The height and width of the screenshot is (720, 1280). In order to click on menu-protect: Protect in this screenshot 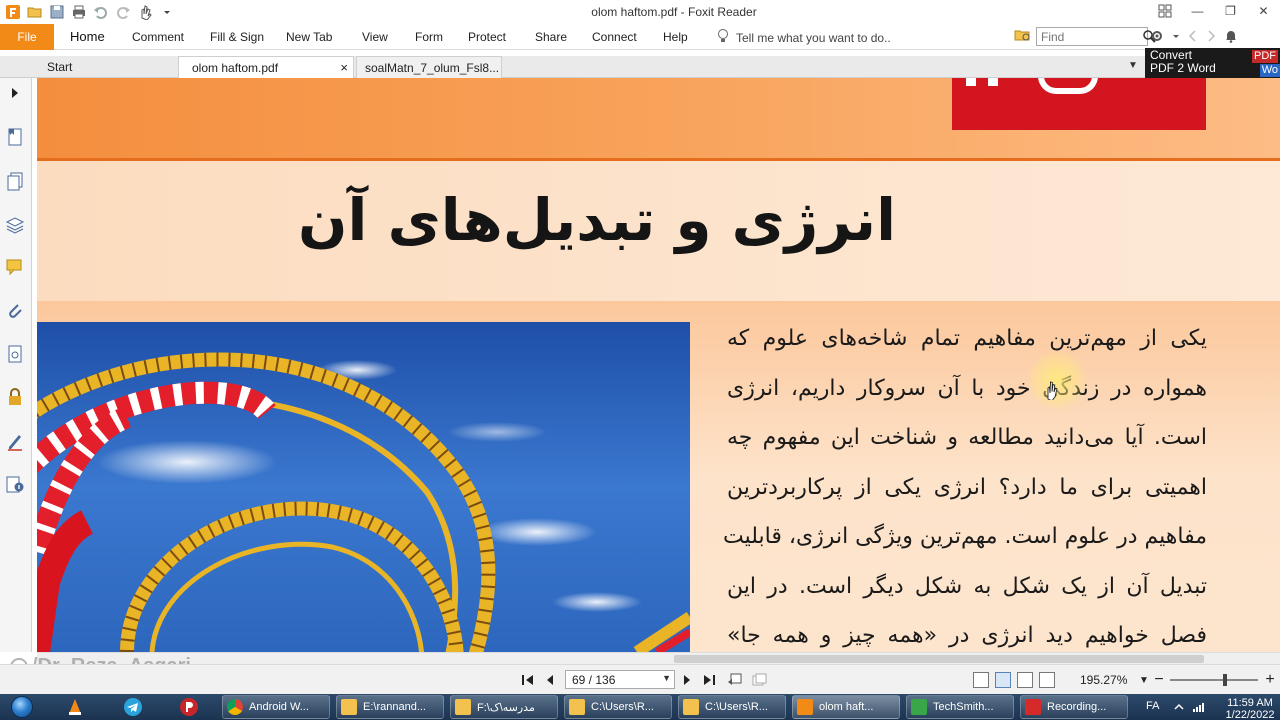, I will do `click(487, 37)`.